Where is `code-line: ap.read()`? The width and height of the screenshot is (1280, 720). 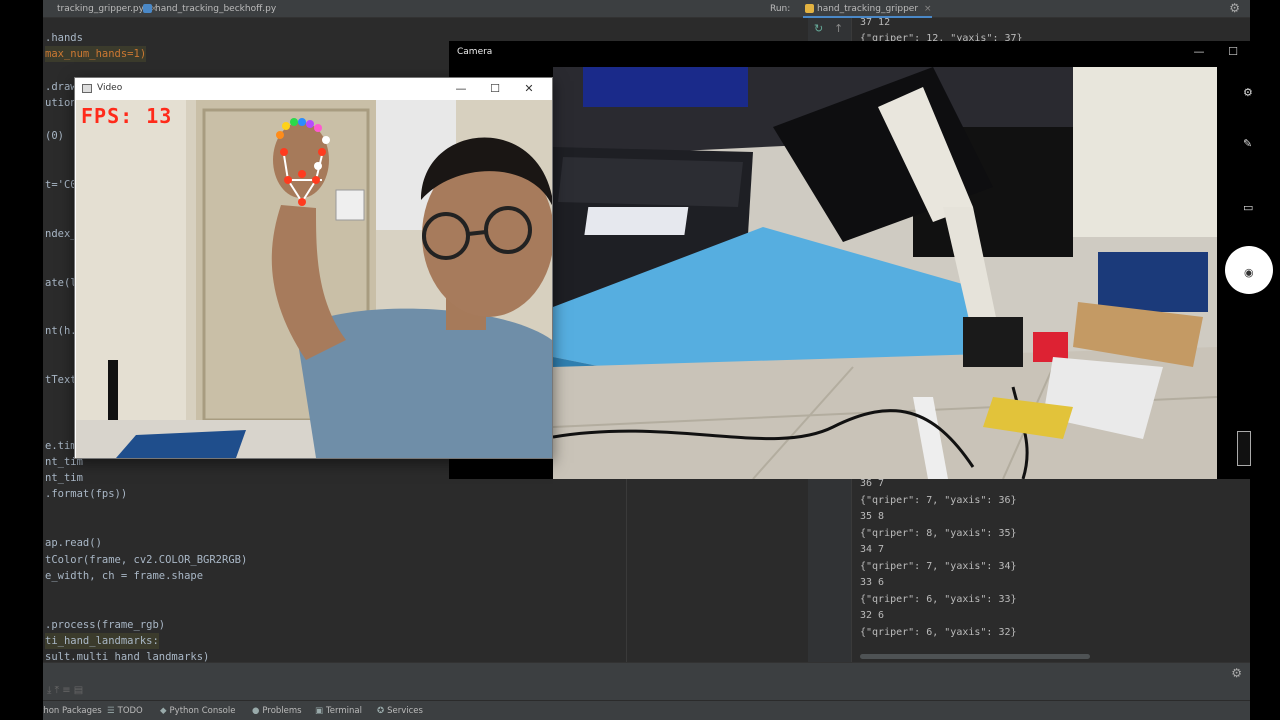 code-line: ap.read() is located at coordinates (73, 543).